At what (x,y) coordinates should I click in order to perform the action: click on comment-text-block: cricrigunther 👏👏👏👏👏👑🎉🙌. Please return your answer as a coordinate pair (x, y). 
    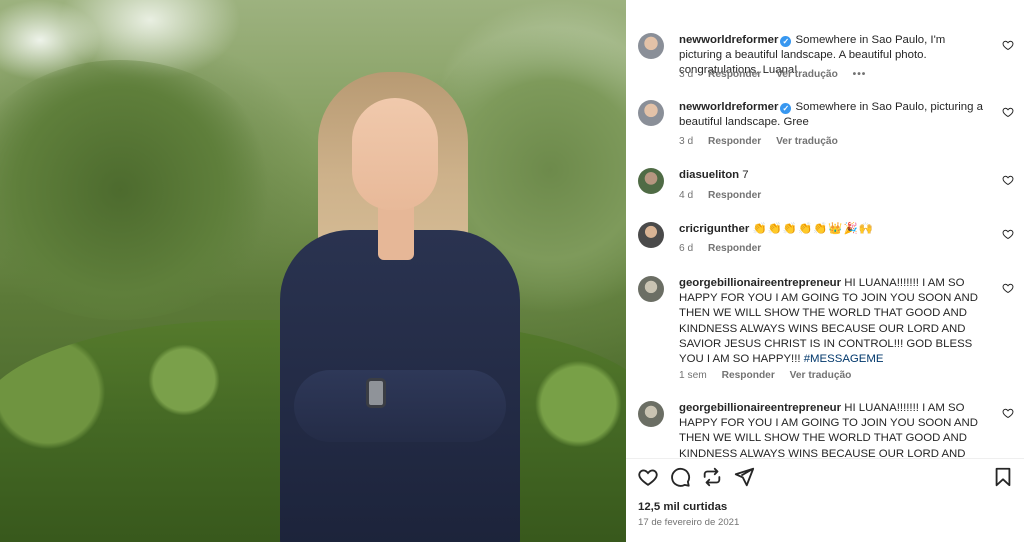
    Looking at the image, I should click on (834, 229).